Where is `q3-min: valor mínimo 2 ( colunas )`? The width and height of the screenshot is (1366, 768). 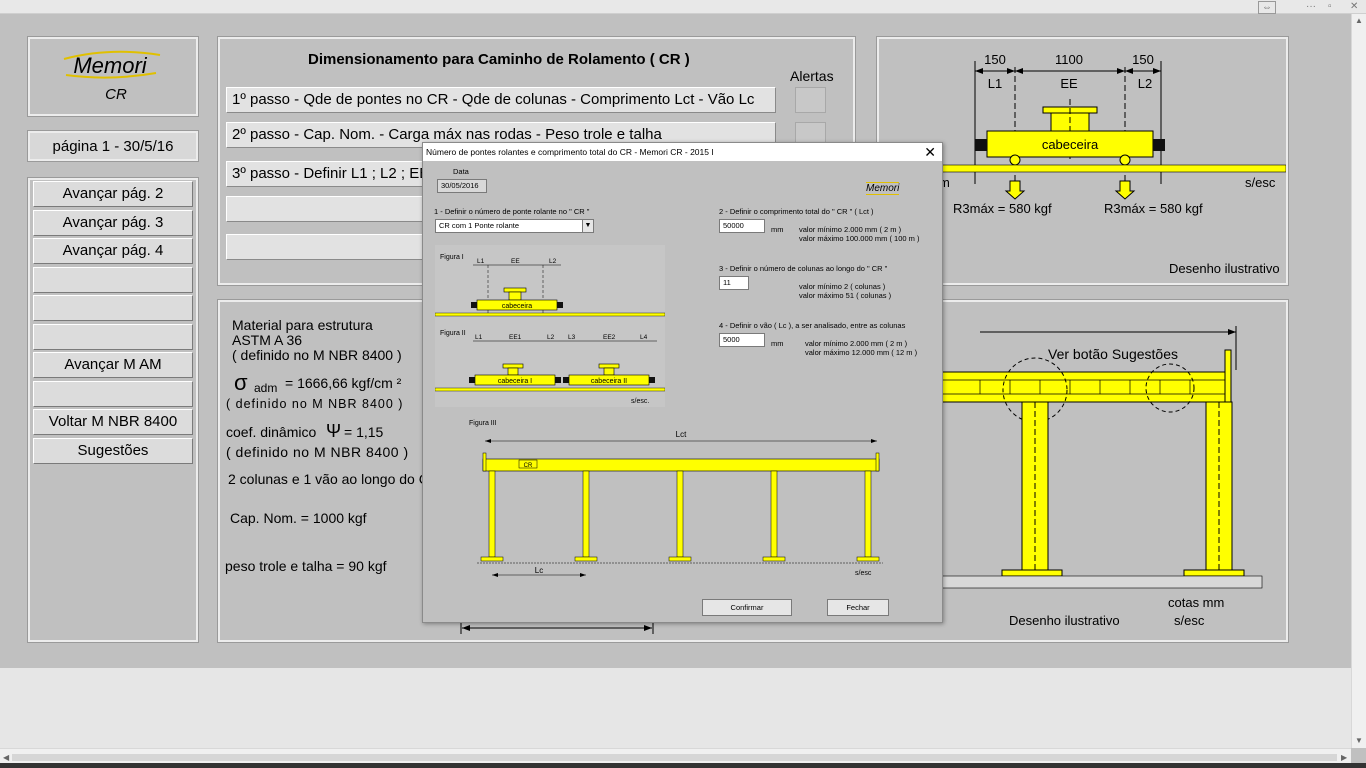 q3-min: valor mínimo 2 ( colunas ) is located at coordinates (842, 286).